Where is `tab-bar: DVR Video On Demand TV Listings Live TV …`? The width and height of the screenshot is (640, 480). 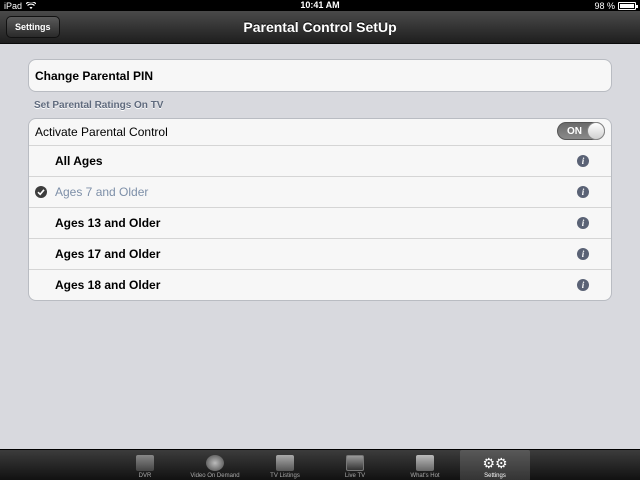
tab-bar: DVR Video On Demand TV Listings Live TV … is located at coordinates (320, 464).